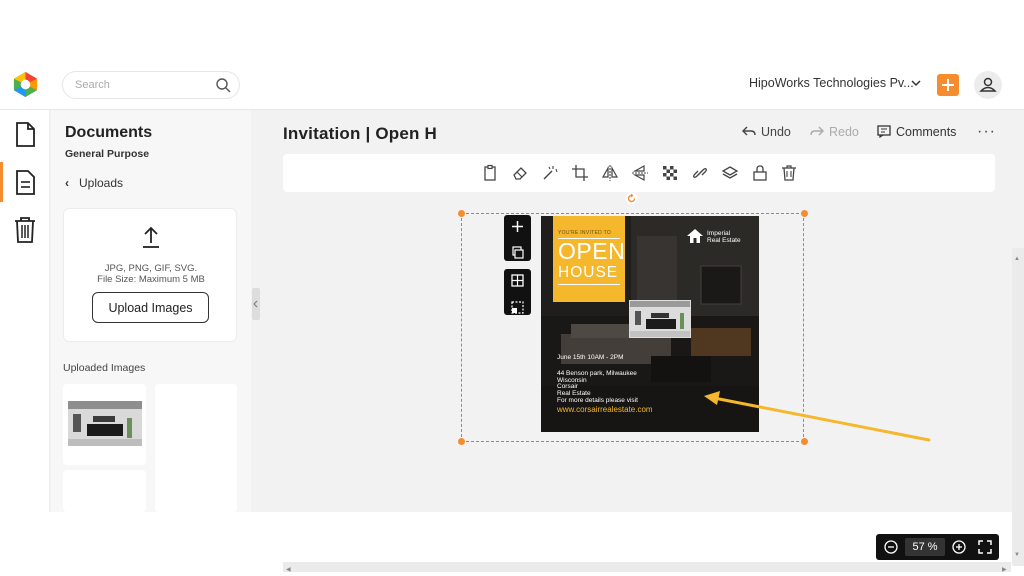  I want to click on template-icon, so click(25, 182).